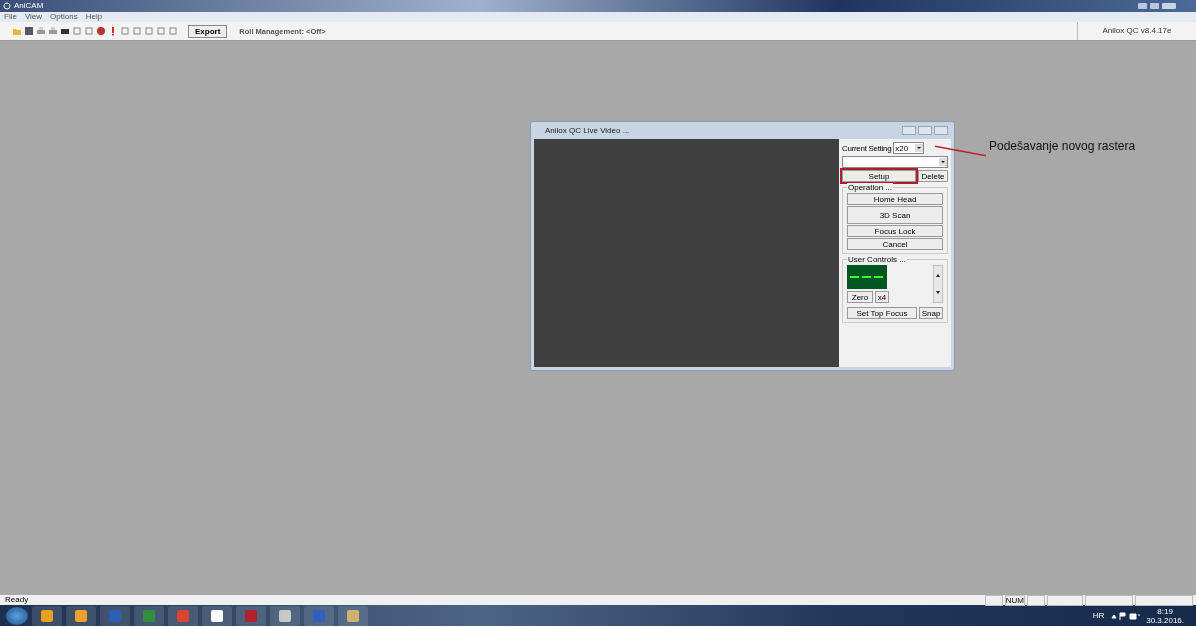 The width and height of the screenshot is (1196, 627). I want to click on operation-button: Home Head, so click(895, 199).